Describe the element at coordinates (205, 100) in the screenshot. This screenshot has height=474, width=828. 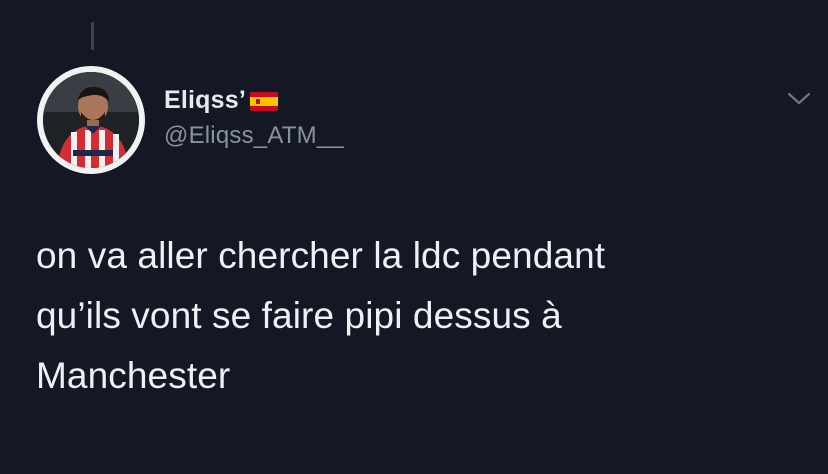
I see `display-name: Eliqss’` at that location.